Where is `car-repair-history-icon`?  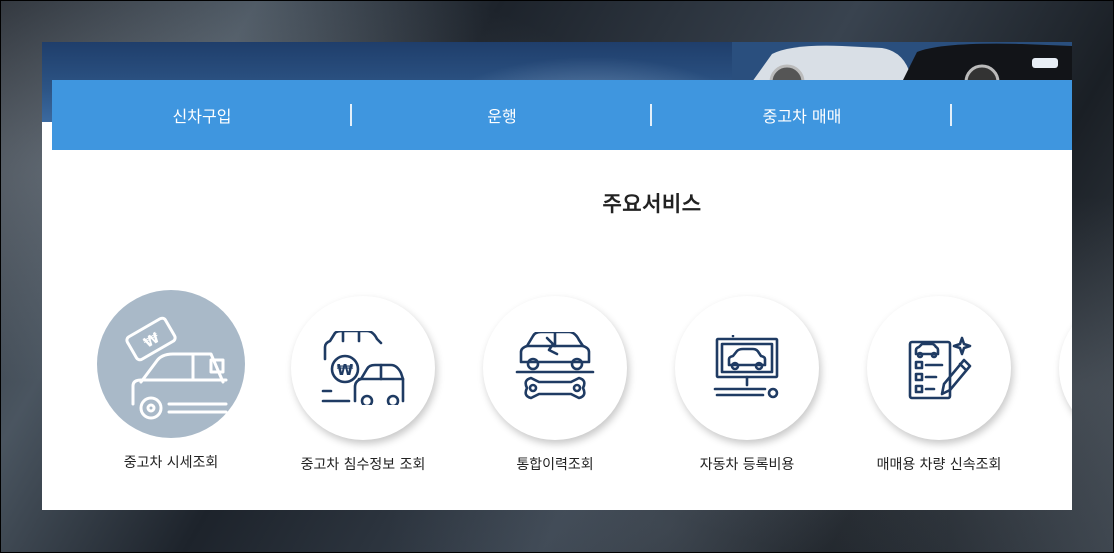 car-repair-history-icon is located at coordinates (555, 366).